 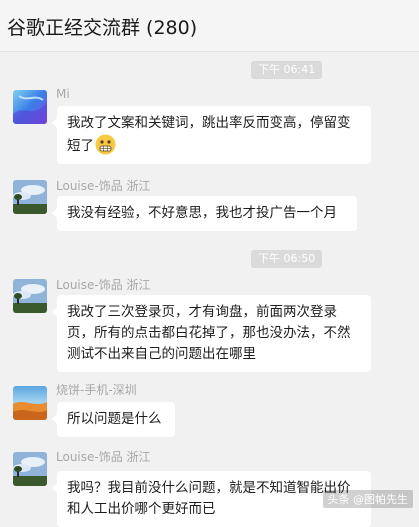 I want to click on message-bubble: 我改了文案和关键词，跳出率反而变高，停留变短了, so click(x=211, y=135).